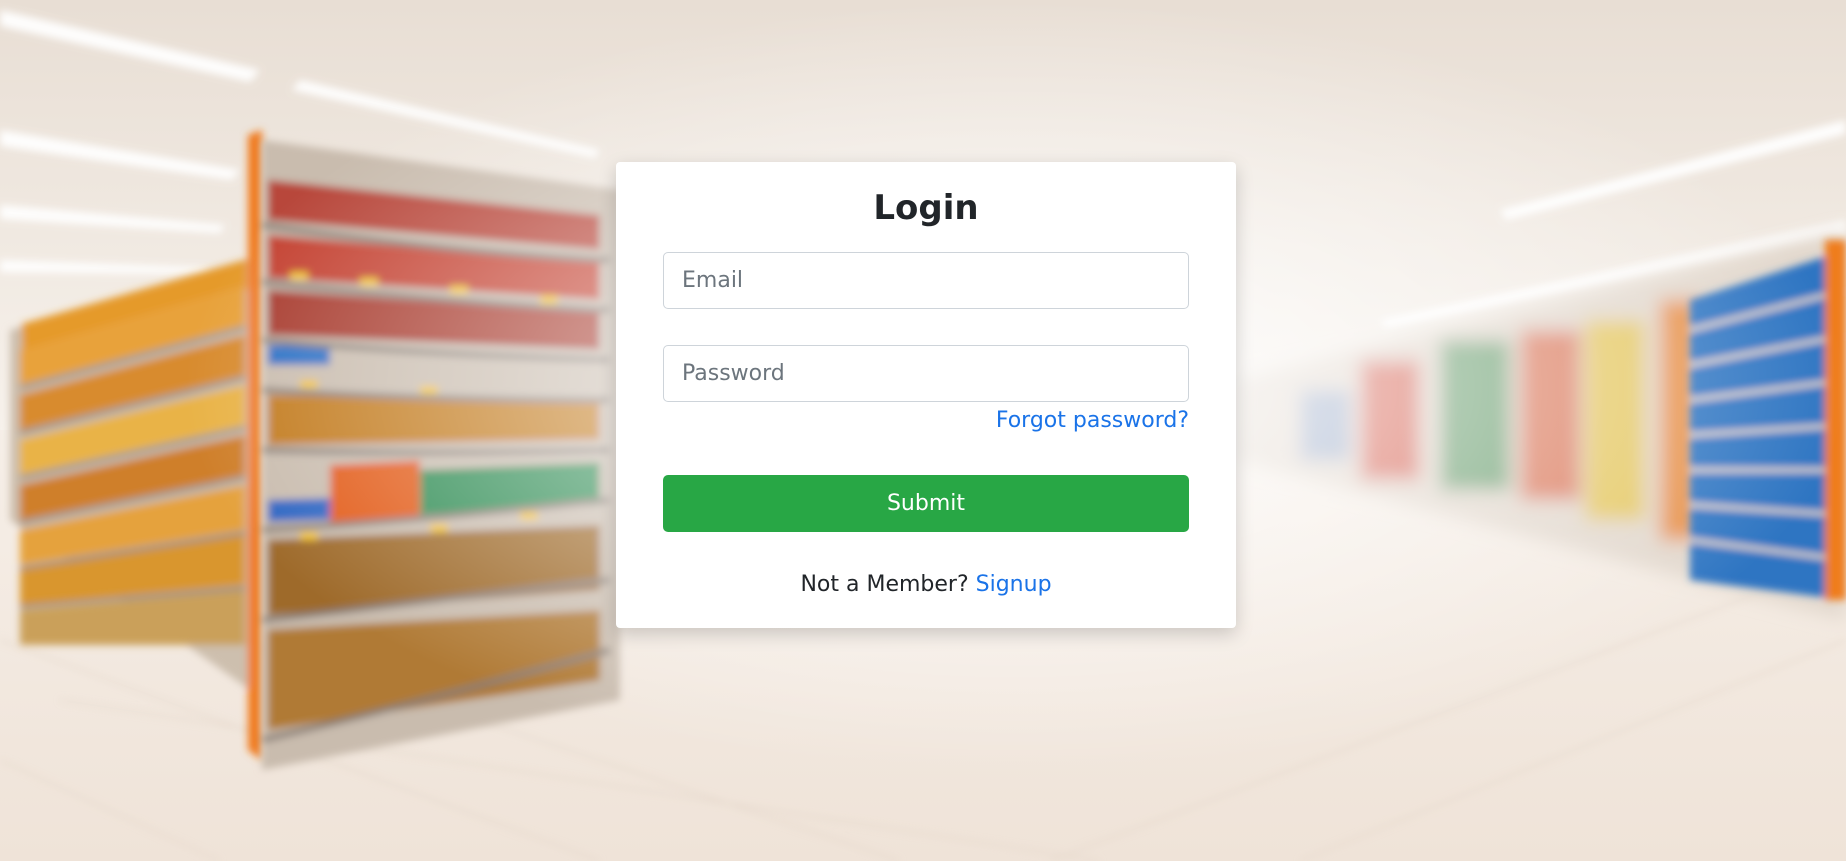 The width and height of the screenshot is (1846, 861). I want to click on signup-prompt: Not a Member? Signup, so click(926, 584).